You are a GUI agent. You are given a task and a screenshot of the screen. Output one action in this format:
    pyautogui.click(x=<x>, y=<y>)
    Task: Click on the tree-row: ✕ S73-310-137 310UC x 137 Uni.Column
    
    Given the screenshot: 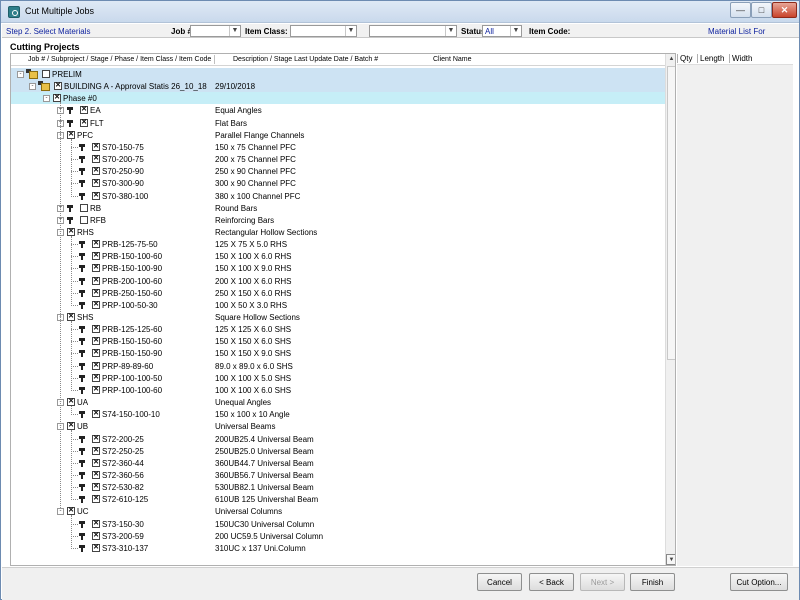 What is the action you would take?
    pyautogui.click(x=338, y=548)
    